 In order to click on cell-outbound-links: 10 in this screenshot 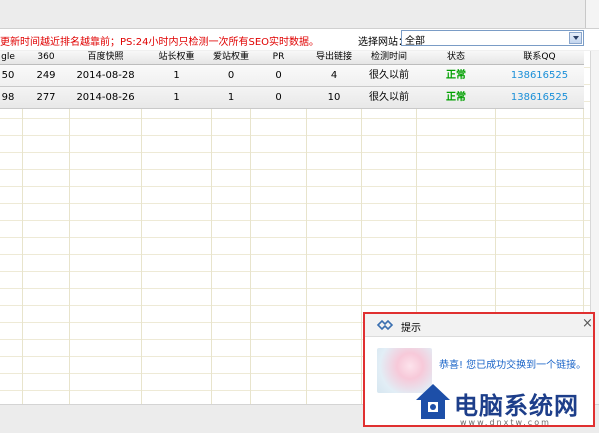, I will do `click(334, 97)`.